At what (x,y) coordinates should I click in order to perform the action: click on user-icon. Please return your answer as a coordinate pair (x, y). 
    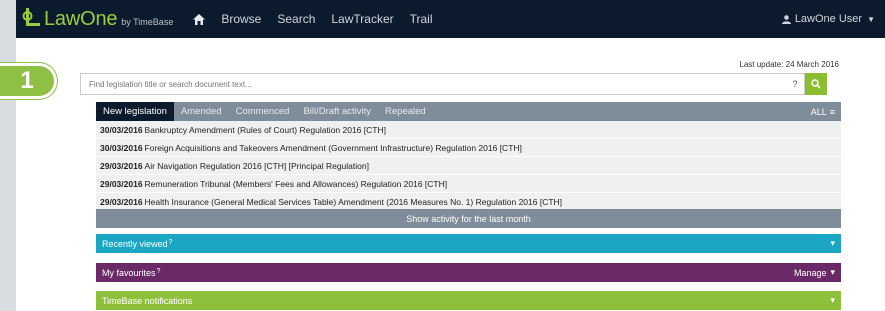
    Looking at the image, I should click on (786, 19).